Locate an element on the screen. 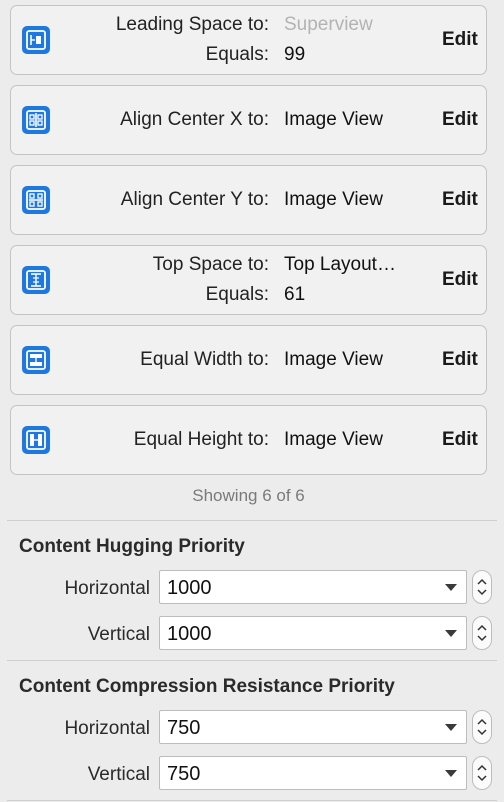  align-center-y-icon is located at coordinates (36, 200).